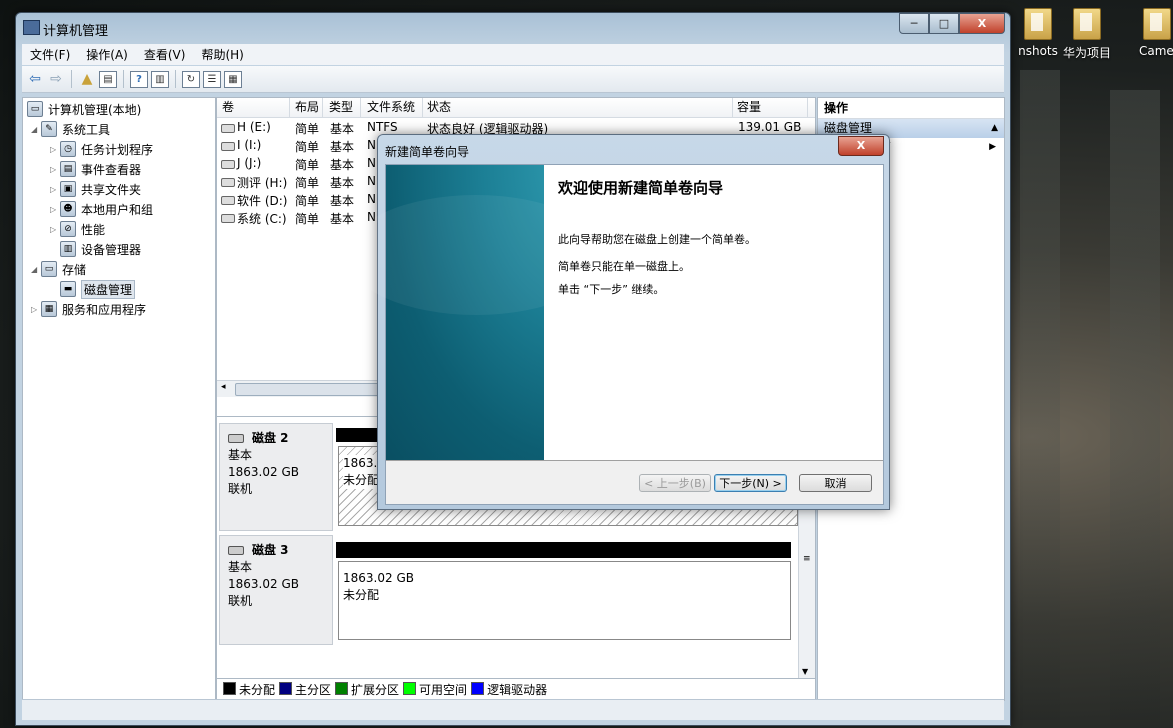 This screenshot has width=1173, height=728. I want to click on wizard-close-button: X, so click(861, 146).